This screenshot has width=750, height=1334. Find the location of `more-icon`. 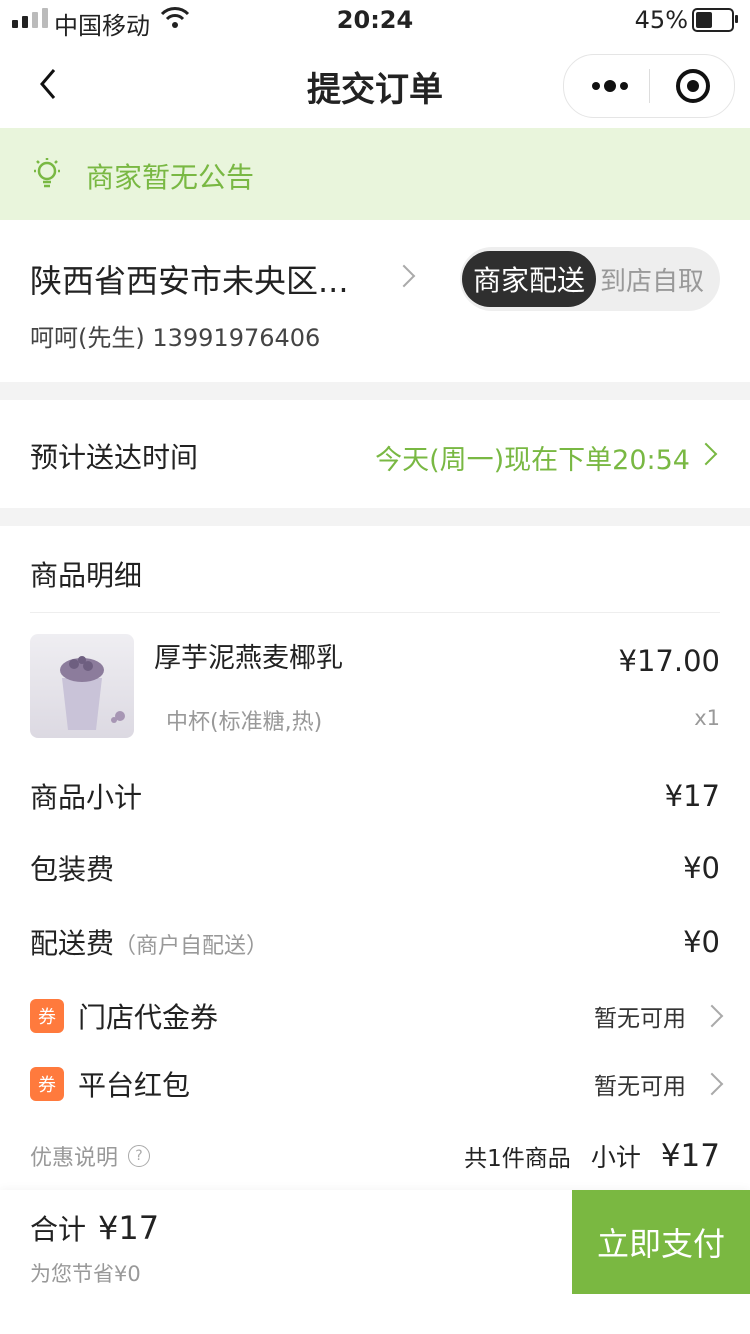

more-icon is located at coordinates (610, 86).